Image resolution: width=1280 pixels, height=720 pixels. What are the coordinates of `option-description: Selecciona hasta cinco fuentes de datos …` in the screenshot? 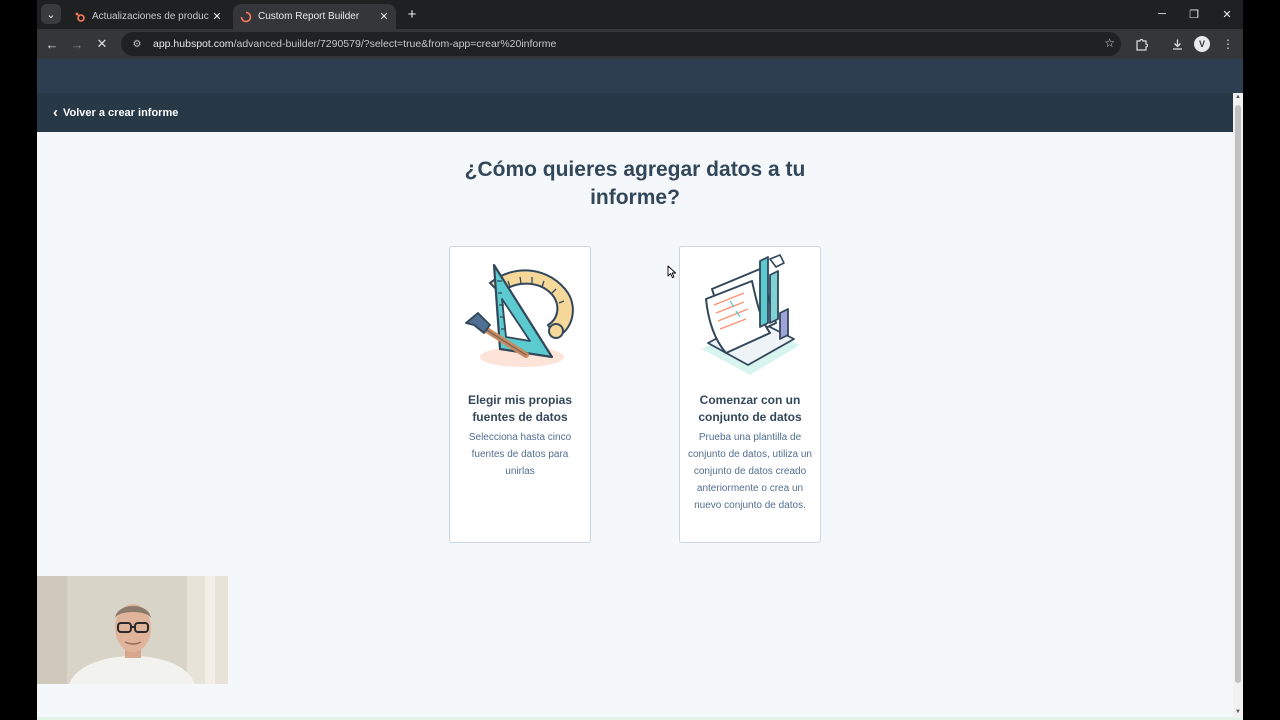 It's located at (520, 454).